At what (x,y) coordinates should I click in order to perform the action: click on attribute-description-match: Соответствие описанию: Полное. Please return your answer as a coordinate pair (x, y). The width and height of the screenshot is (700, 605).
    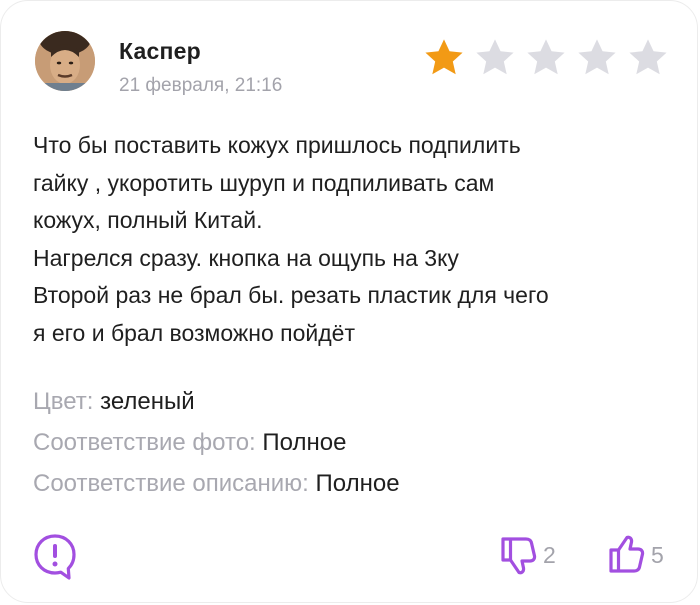
    Looking at the image, I should click on (216, 484).